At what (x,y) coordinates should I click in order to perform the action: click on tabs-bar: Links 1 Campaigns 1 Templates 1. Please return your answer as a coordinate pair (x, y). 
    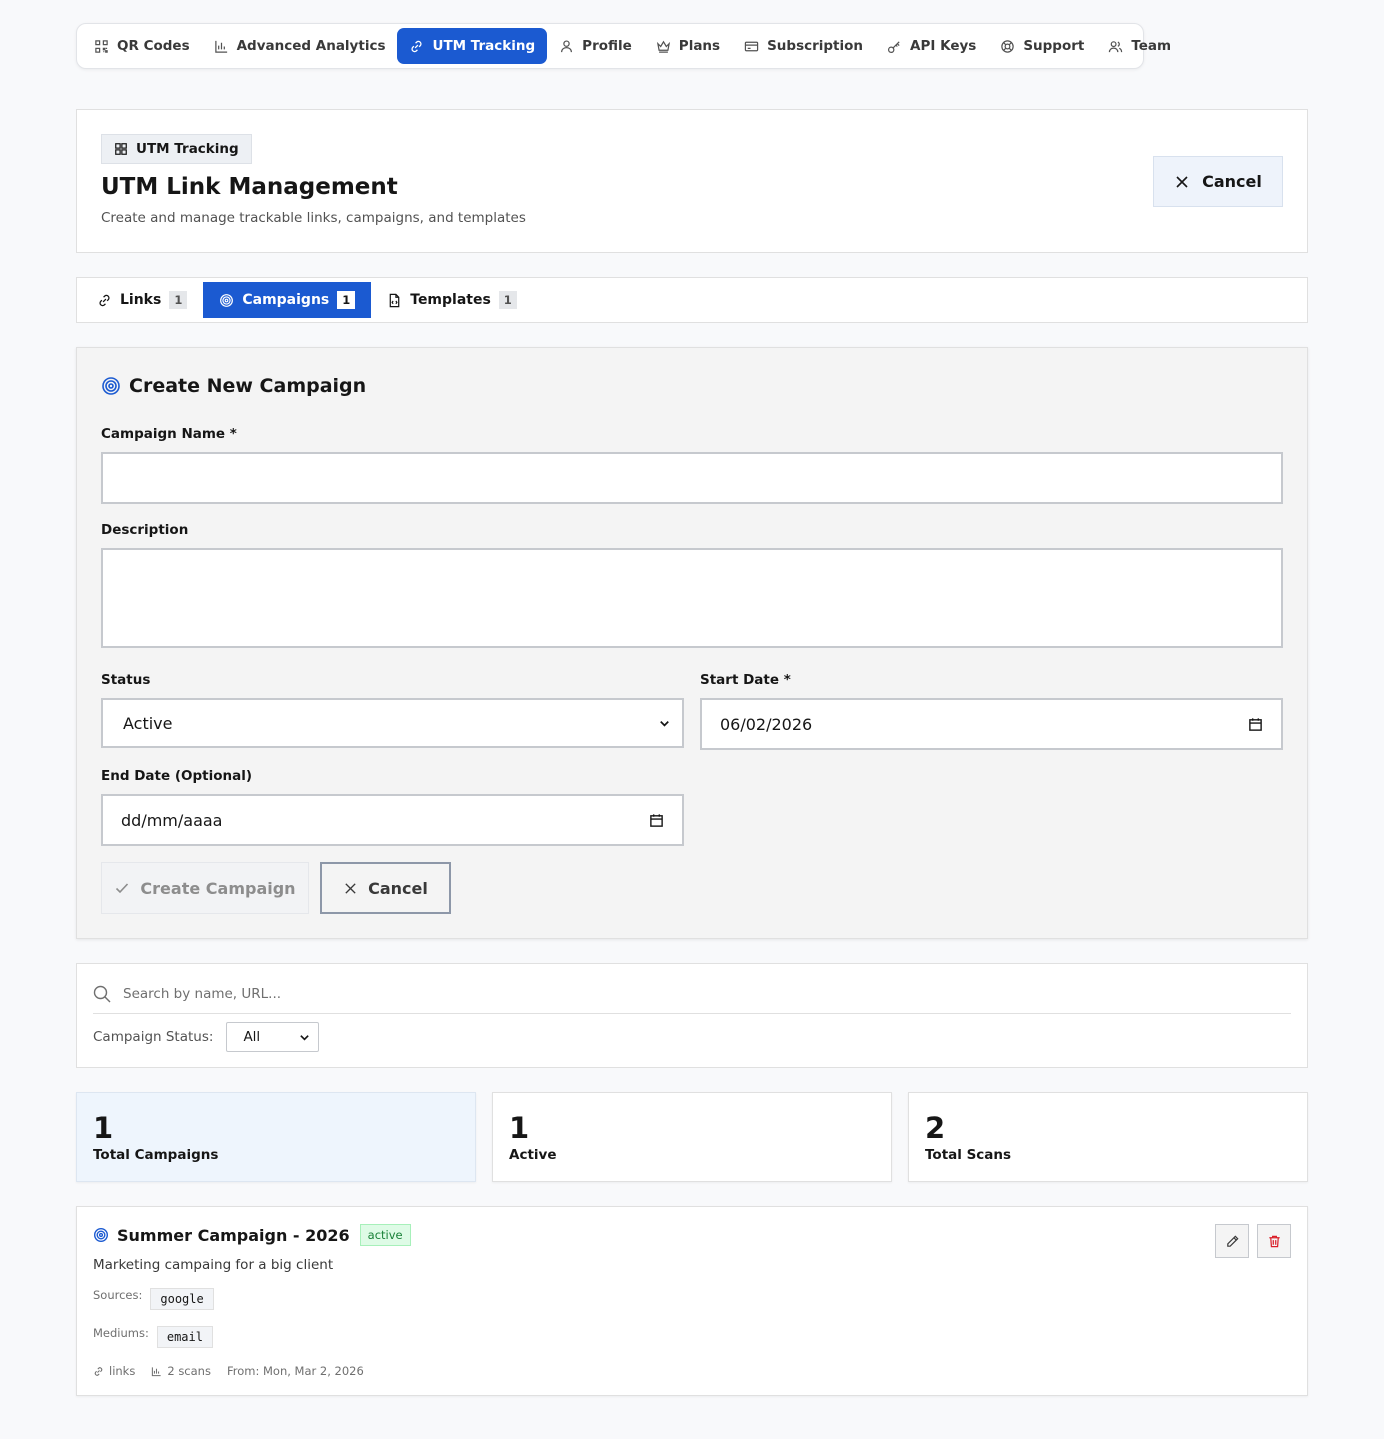
    Looking at the image, I should click on (692, 300).